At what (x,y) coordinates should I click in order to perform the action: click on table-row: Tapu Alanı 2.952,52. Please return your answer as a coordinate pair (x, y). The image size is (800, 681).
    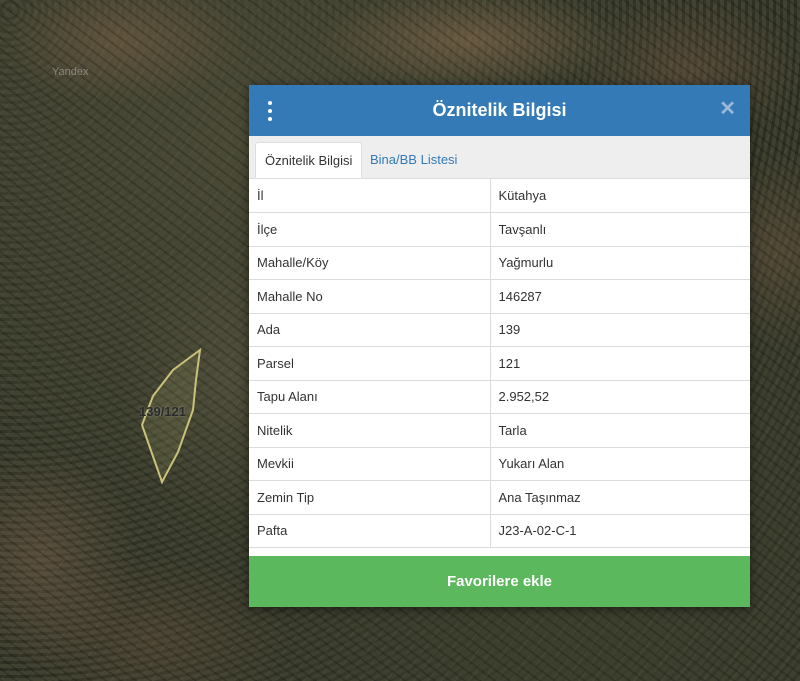
    Looking at the image, I should click on (499, 397).